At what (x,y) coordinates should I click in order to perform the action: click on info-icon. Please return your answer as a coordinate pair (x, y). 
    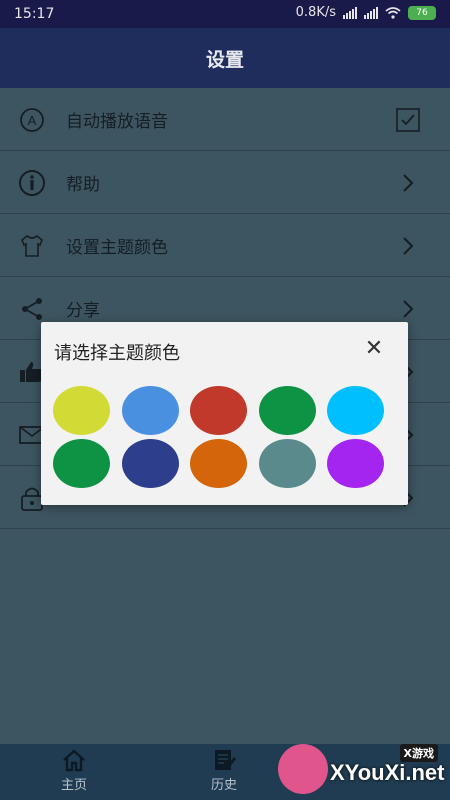
    Looking at the image, I should click on (32, 183).